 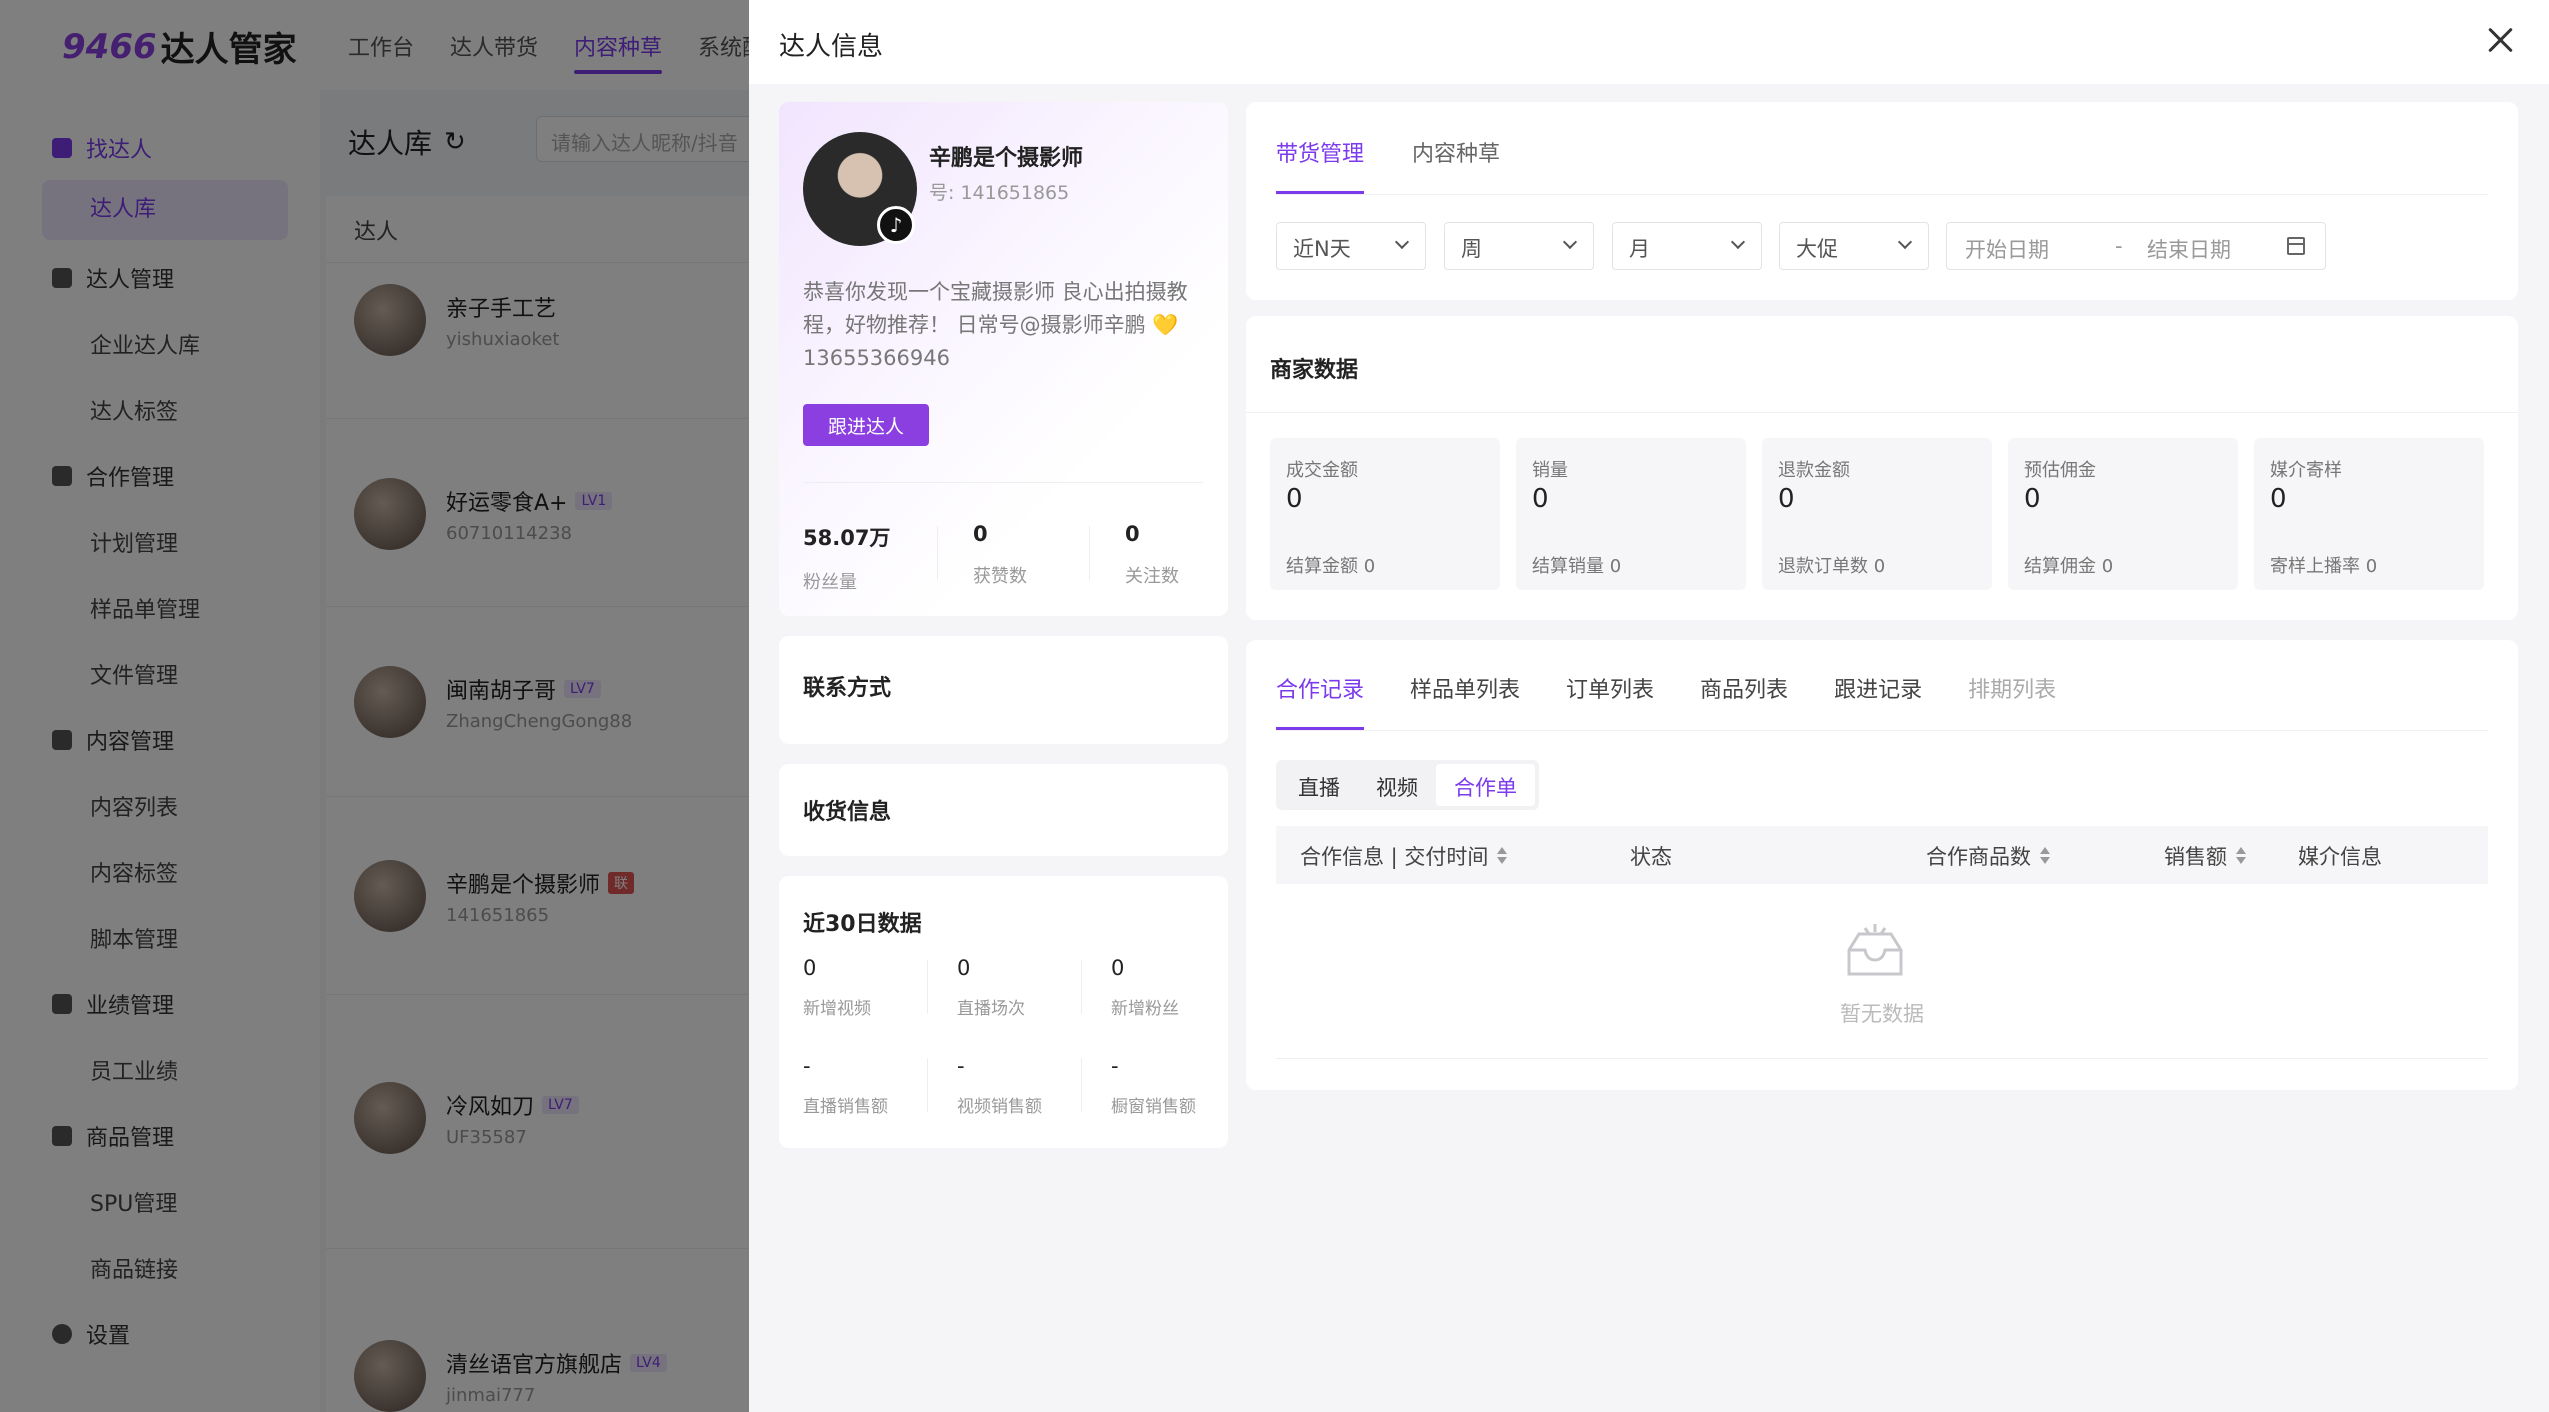 What do you see at coordinates (1003, 690) in the screenshot?
I see `contact-card: 联系方式` at bounding box center [1003, 690].